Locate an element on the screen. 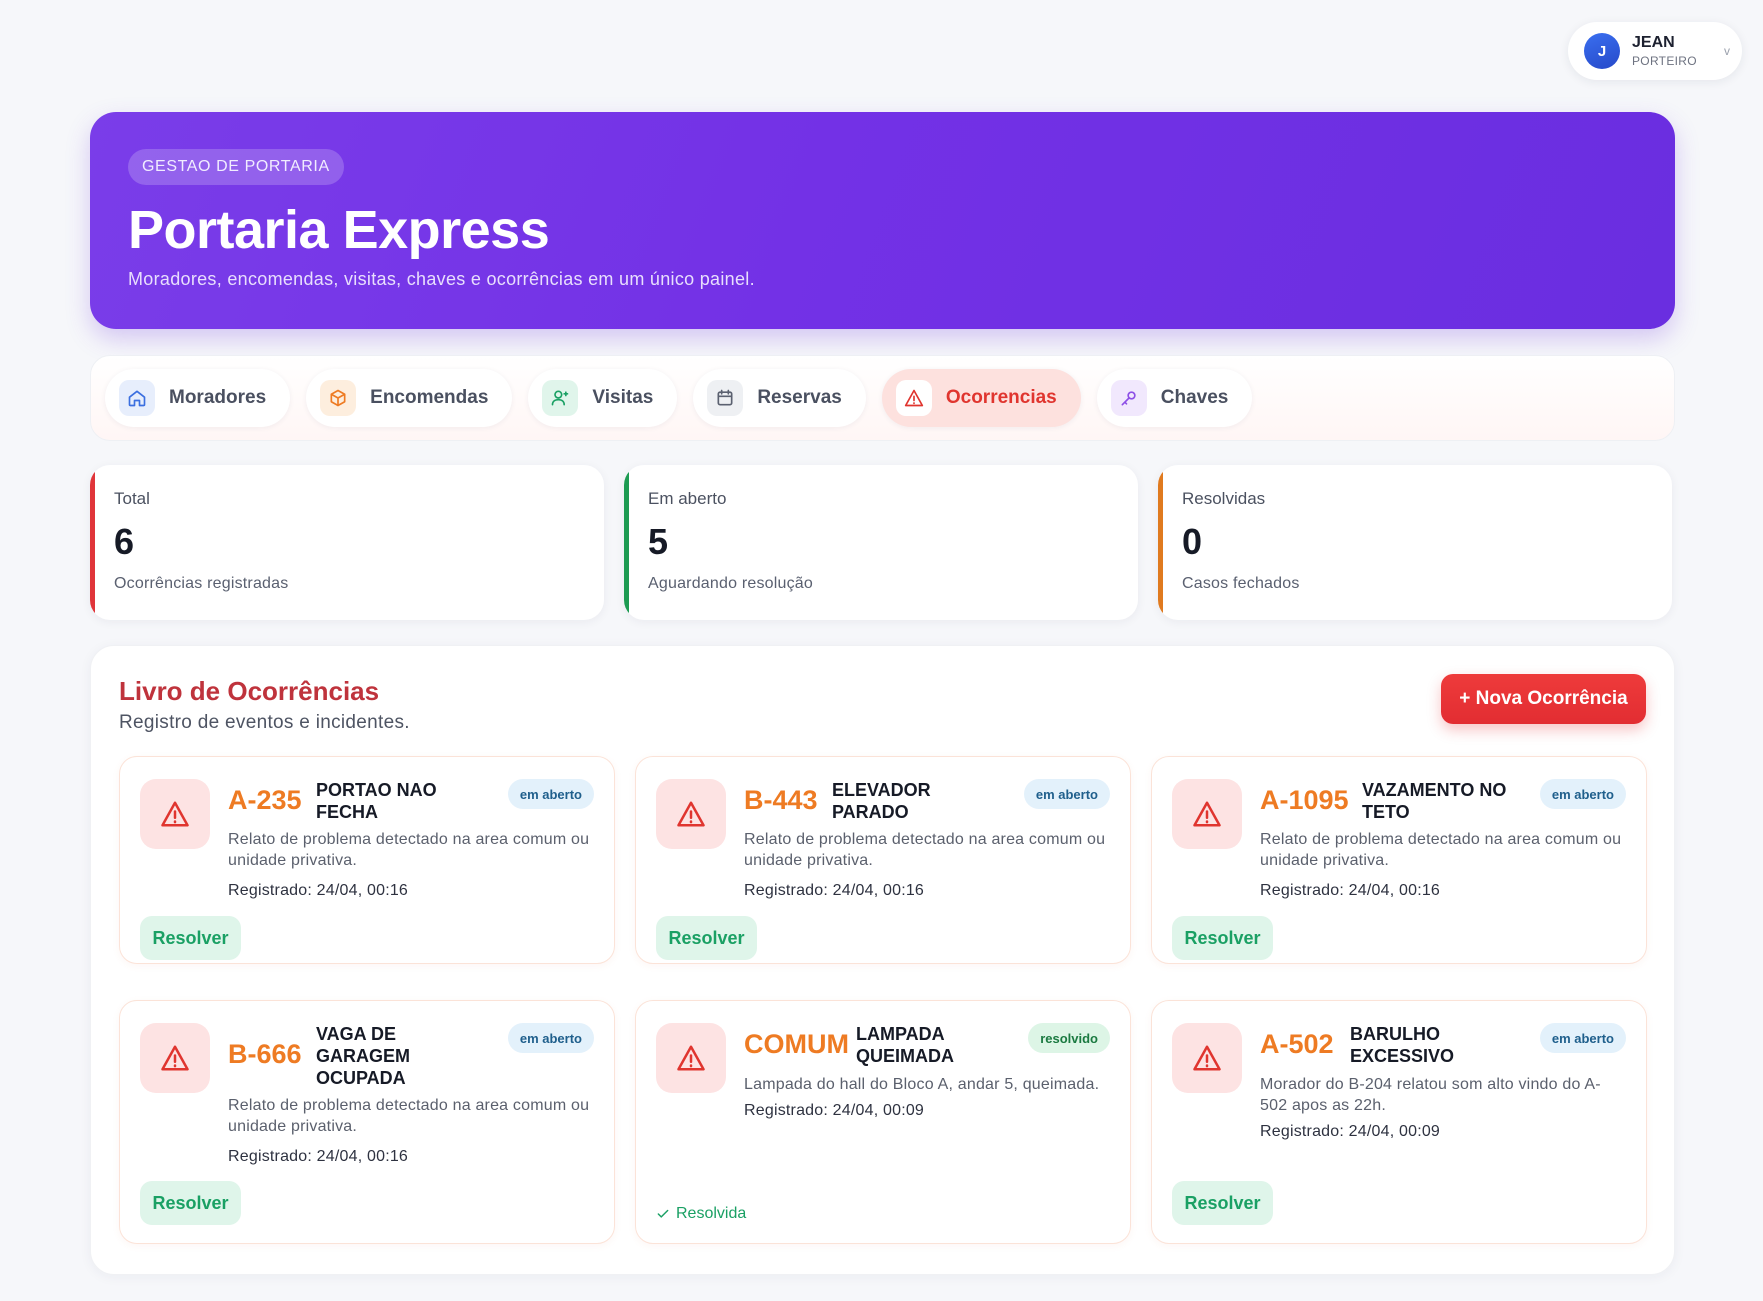 The width and height of the screenshot is (1763, 1301). occurrence-unit: COMUM is located at coordinates (796, 1044).